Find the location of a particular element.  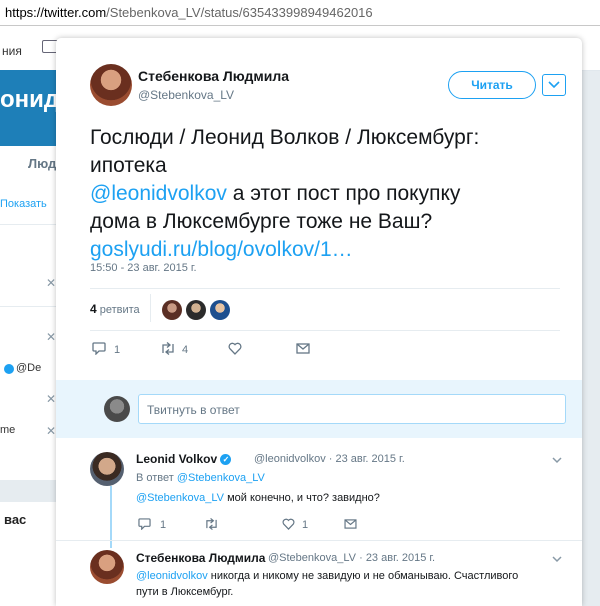

in-reply-handle: @Stebenkova_LV is located at coordinates (221, 478).